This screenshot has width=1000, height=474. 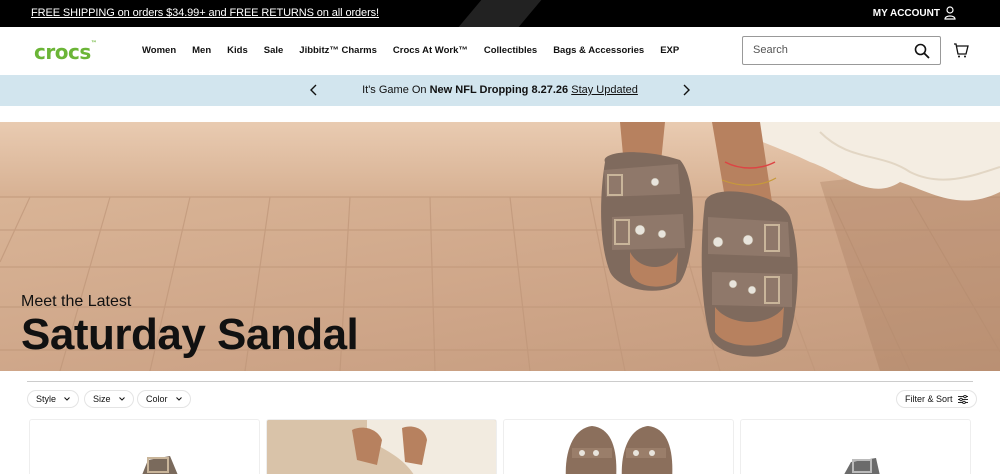 I want to click on filter-size-label: Size, so click(x=102, y=399).